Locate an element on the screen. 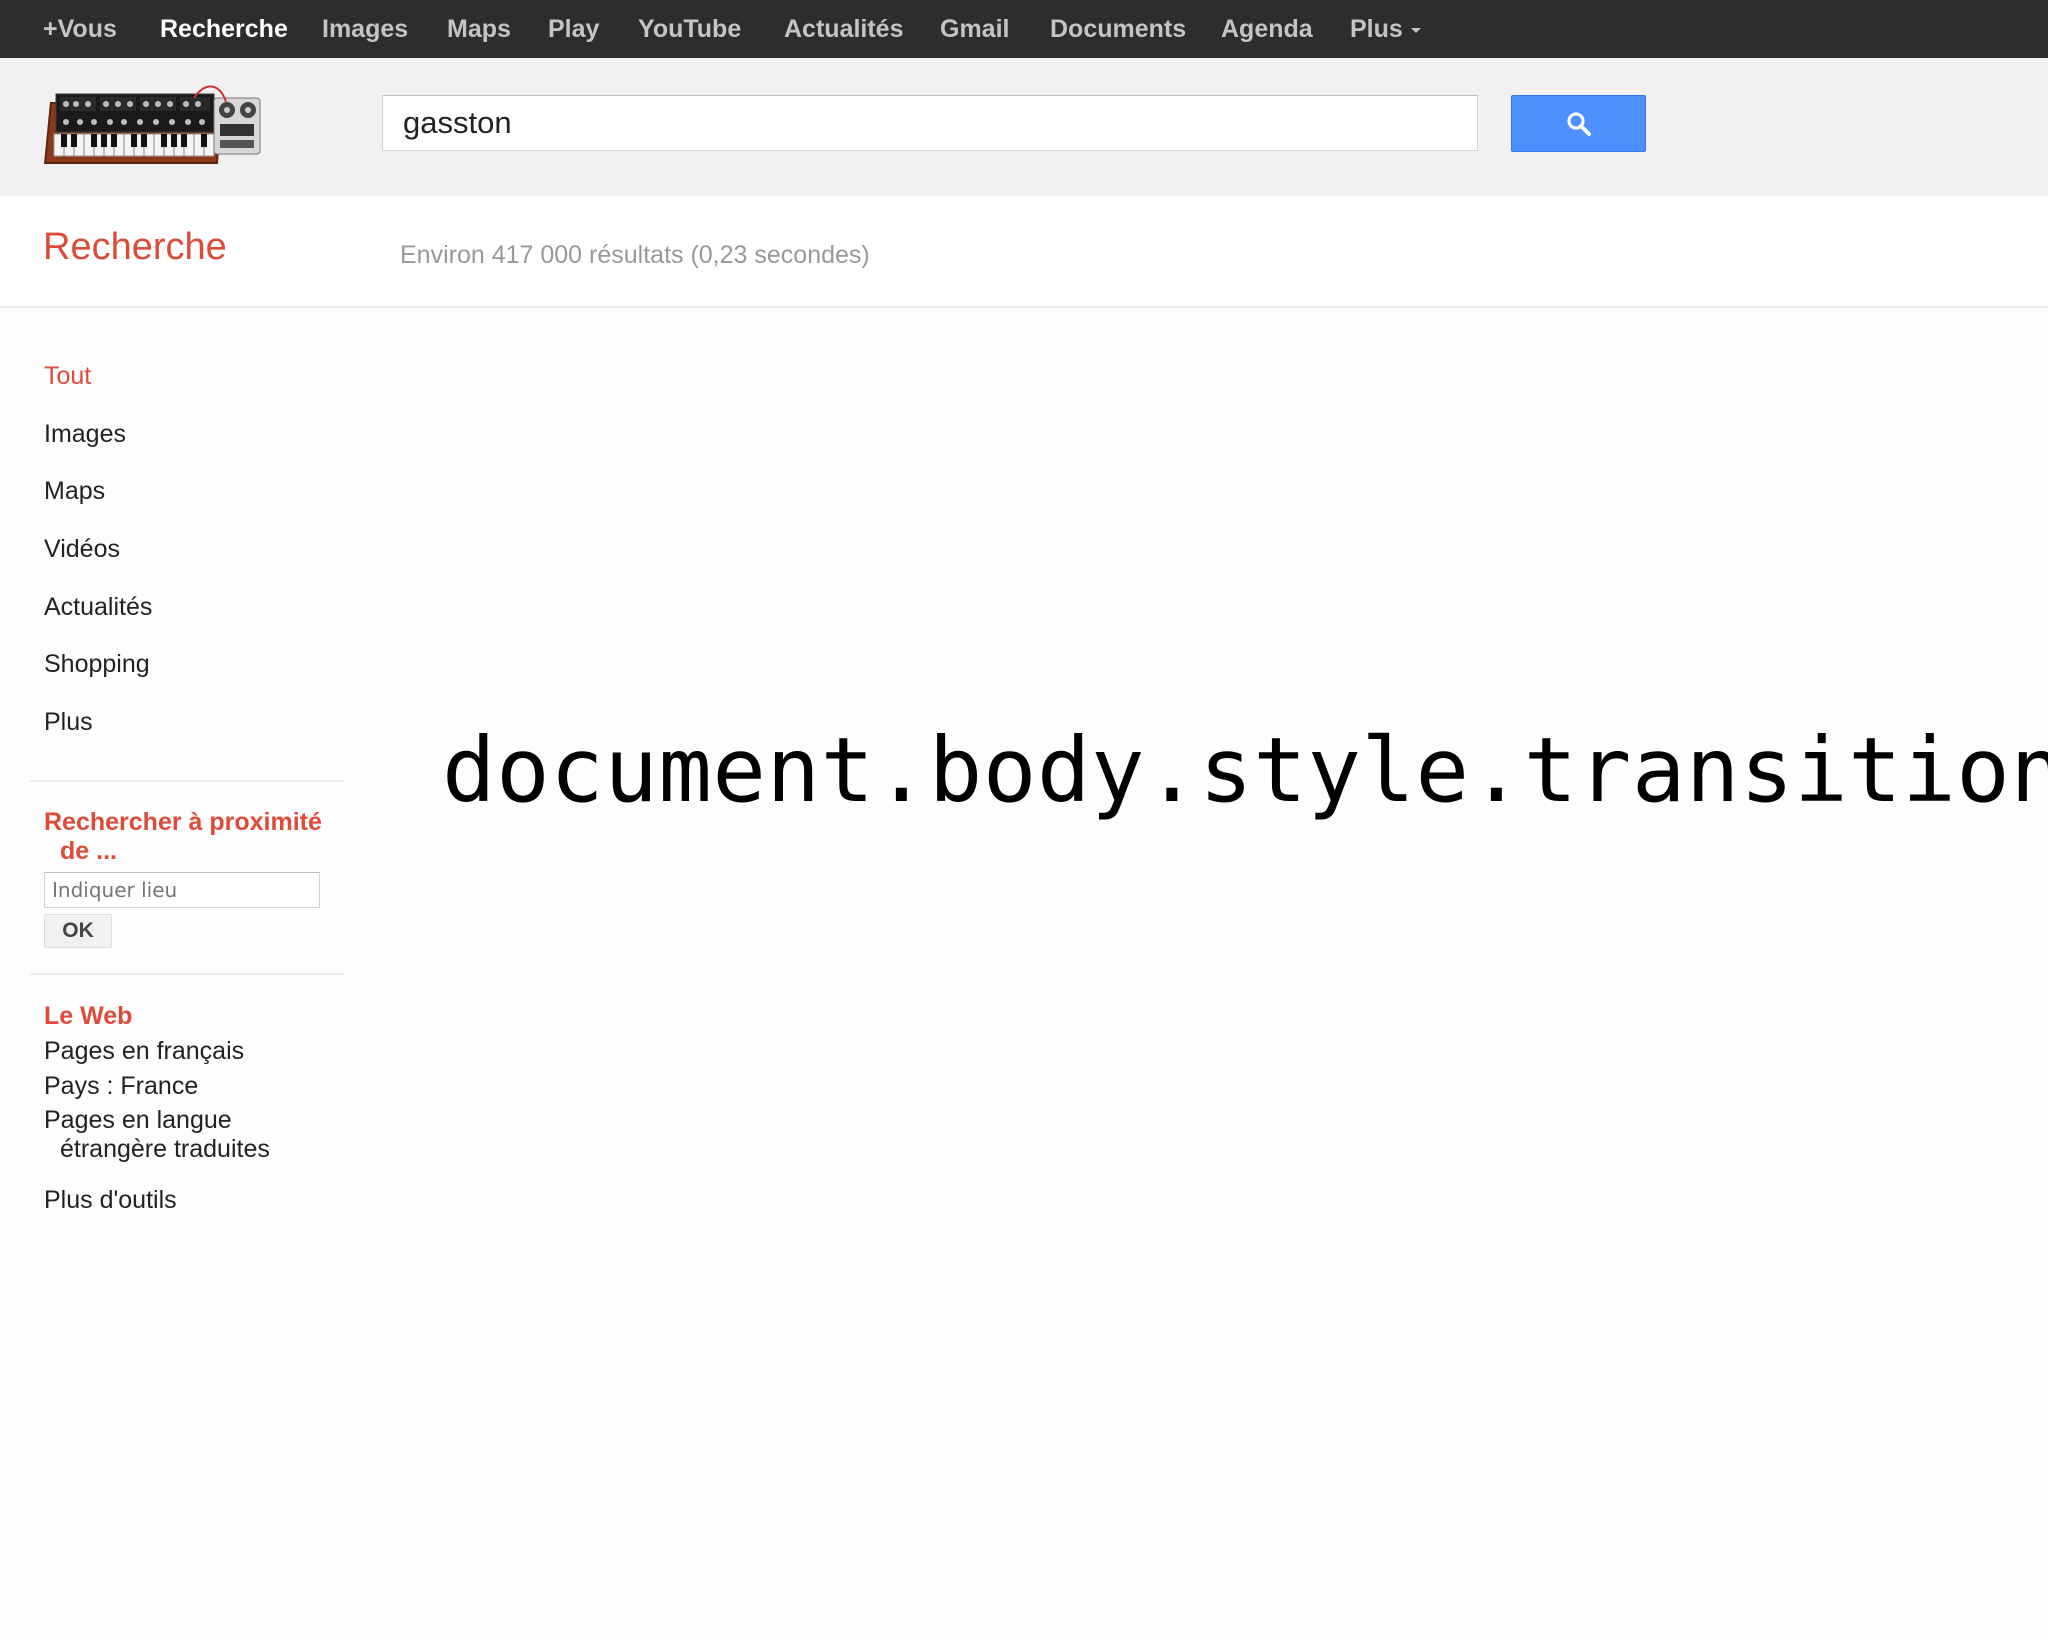 The image size is (2048, 1640). translated-line2: étrangère traduites is located at coordinates (165, 1149).